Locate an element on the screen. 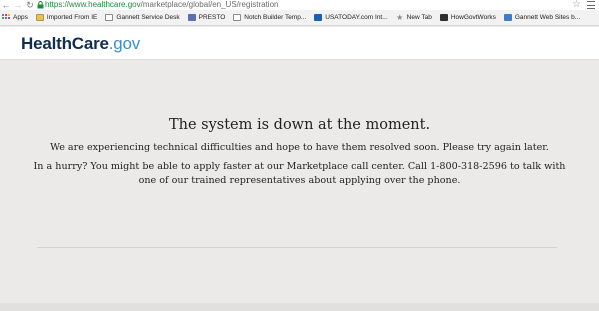 This screenshot has width=599, height=311. bookmark-howgovtworks: HowGovtWorks is located at coordinates (467, 17).